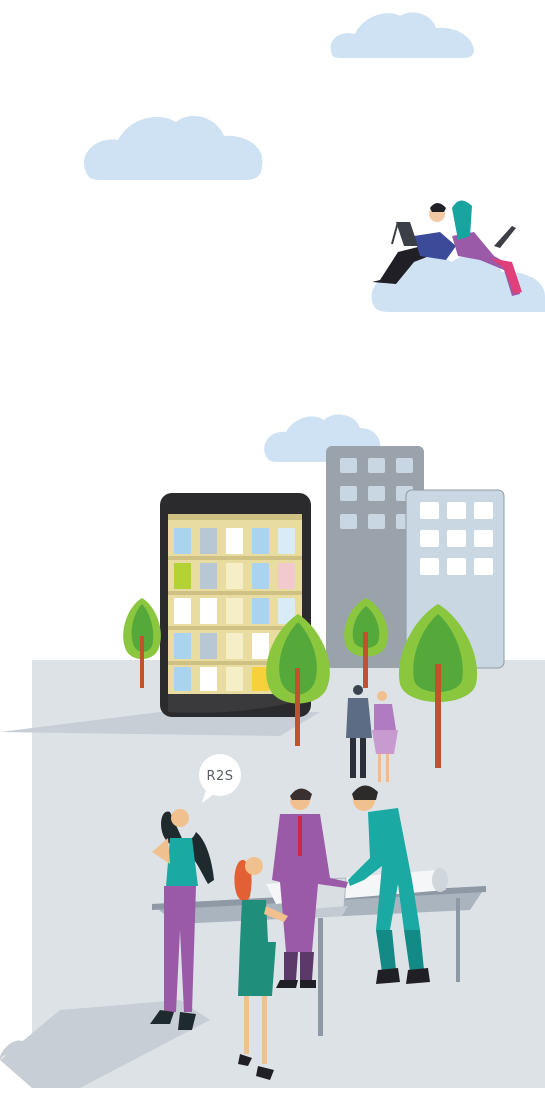  Describe the element at coordinates (219, 776) in the screenshot. I see `speech-bubble-text: R2S` at that location.